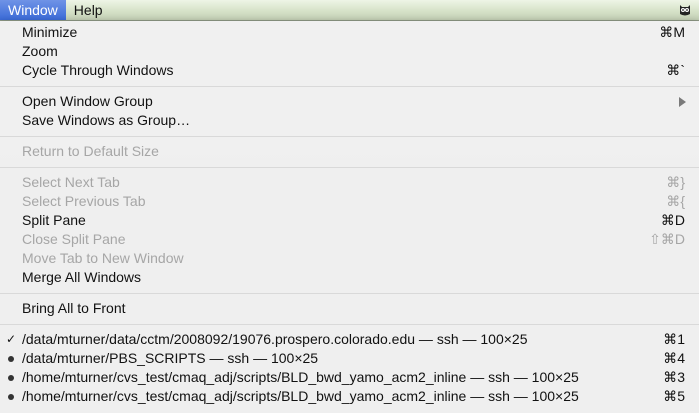 This screenshot has height=413, width=699. Describe the element at coordinates (353, 182) in the screenshot. I see `menu-item-select-next-tab: Select Next Tab ⌘}` at that location.